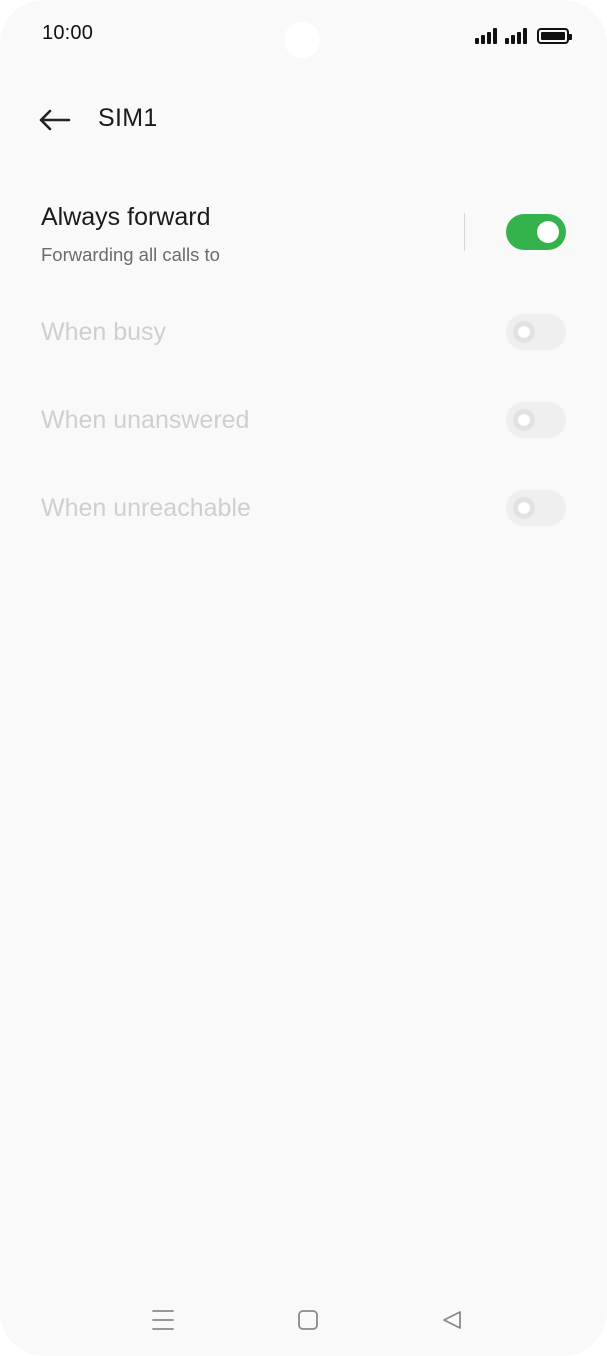  I want to click on back-triangle-icon, so click(452, 1320).